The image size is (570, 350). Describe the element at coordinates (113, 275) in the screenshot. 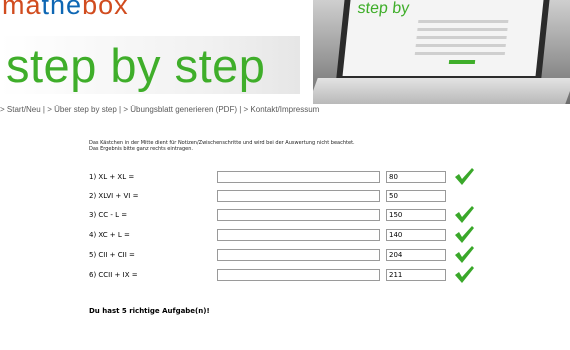

I see `task-label: 6) CCII + IX =` at that location.